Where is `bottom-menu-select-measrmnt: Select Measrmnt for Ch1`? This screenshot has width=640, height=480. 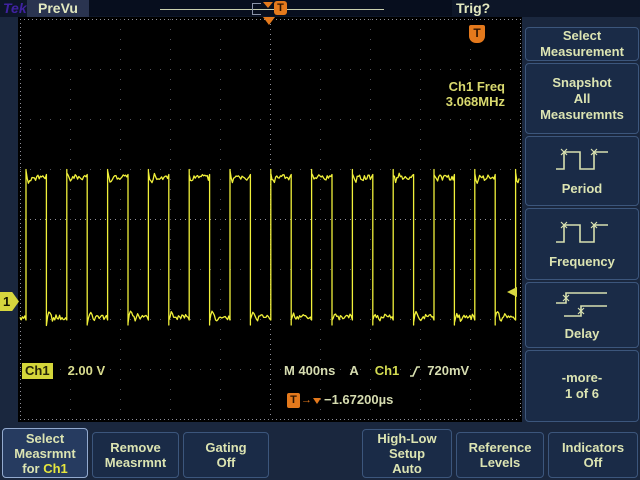
bottom-menu-select-measrmnt: Select Measrmnt for Ch1 is located at coordinates (45, 453).